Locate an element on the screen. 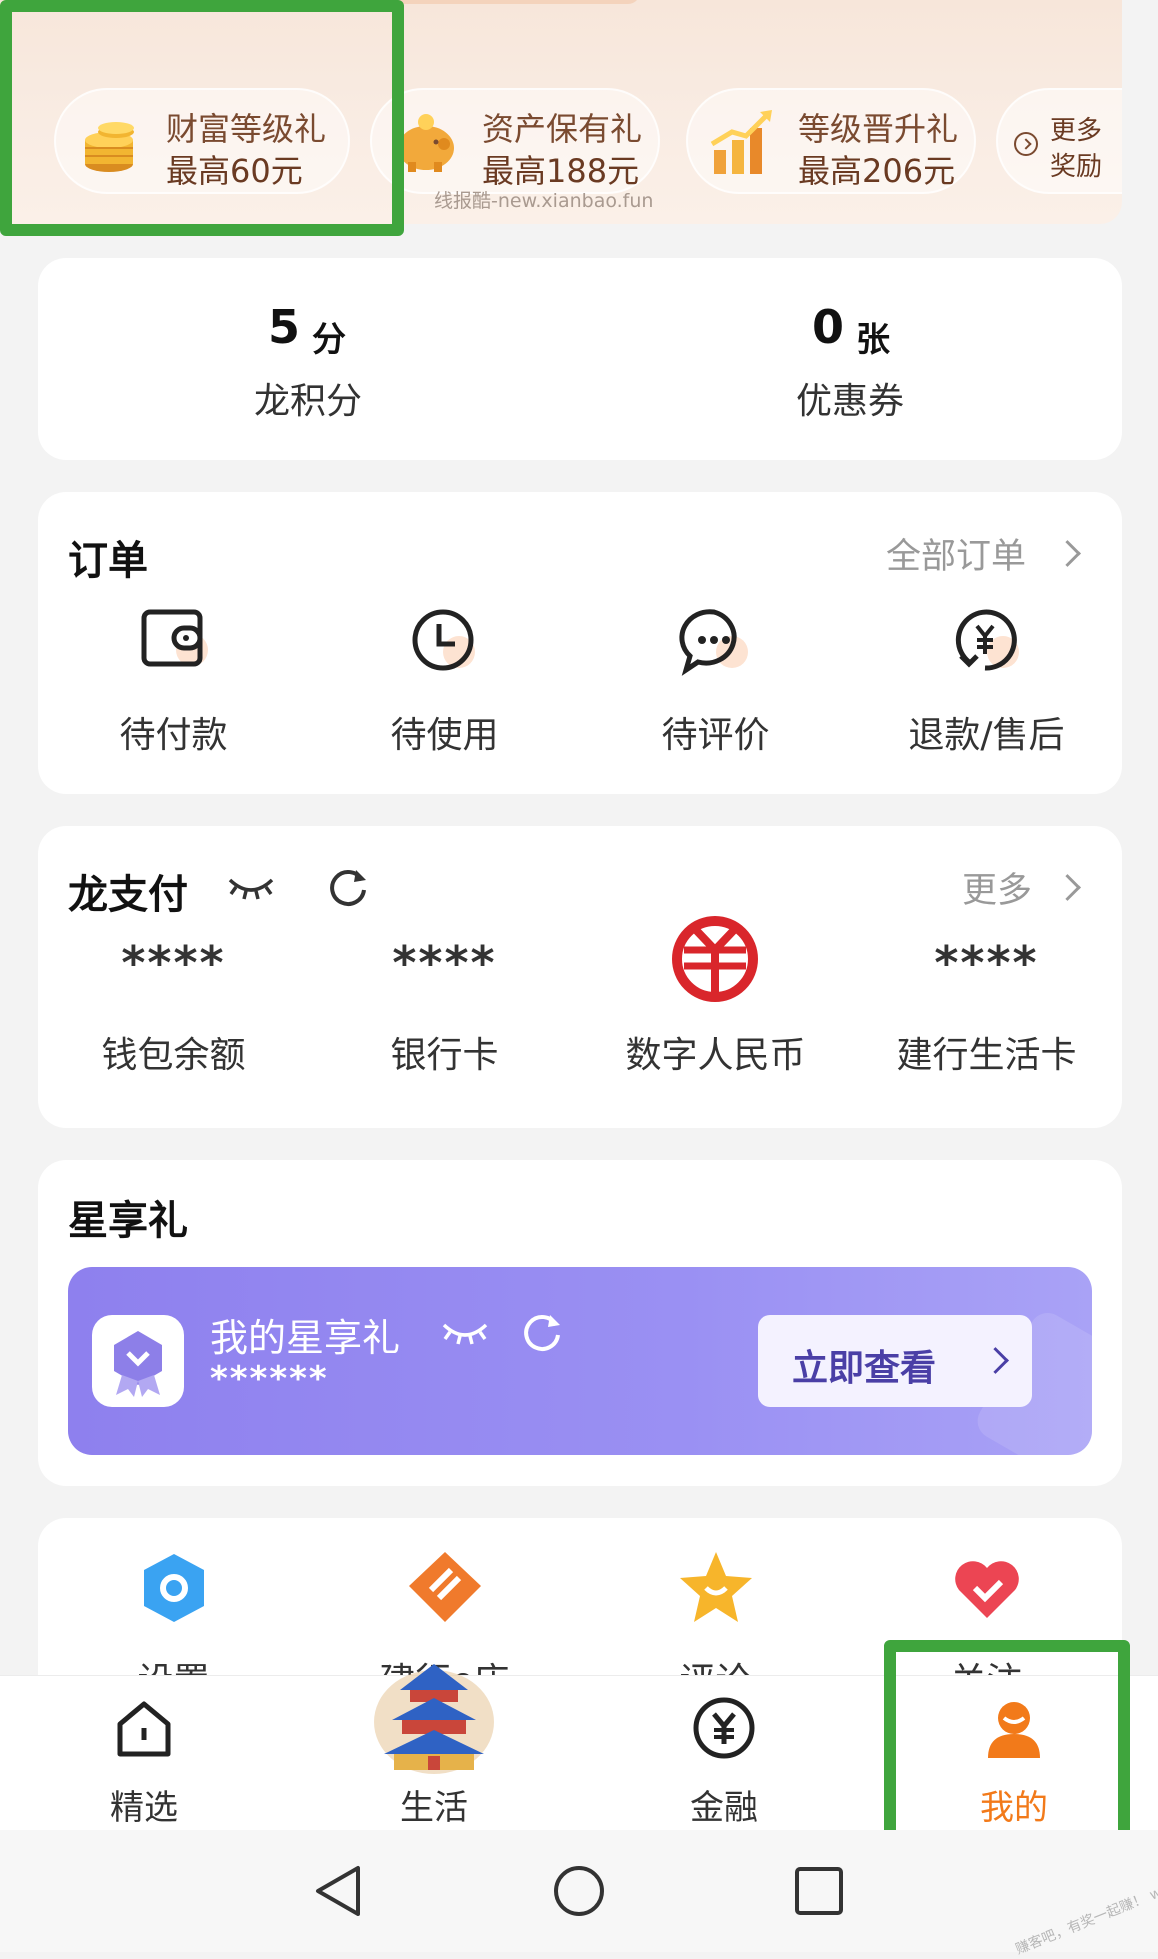 The height and width of the screenshot is (1959, 1158). long-pay-title: 龙支付 is located at coordinates (128, 895).